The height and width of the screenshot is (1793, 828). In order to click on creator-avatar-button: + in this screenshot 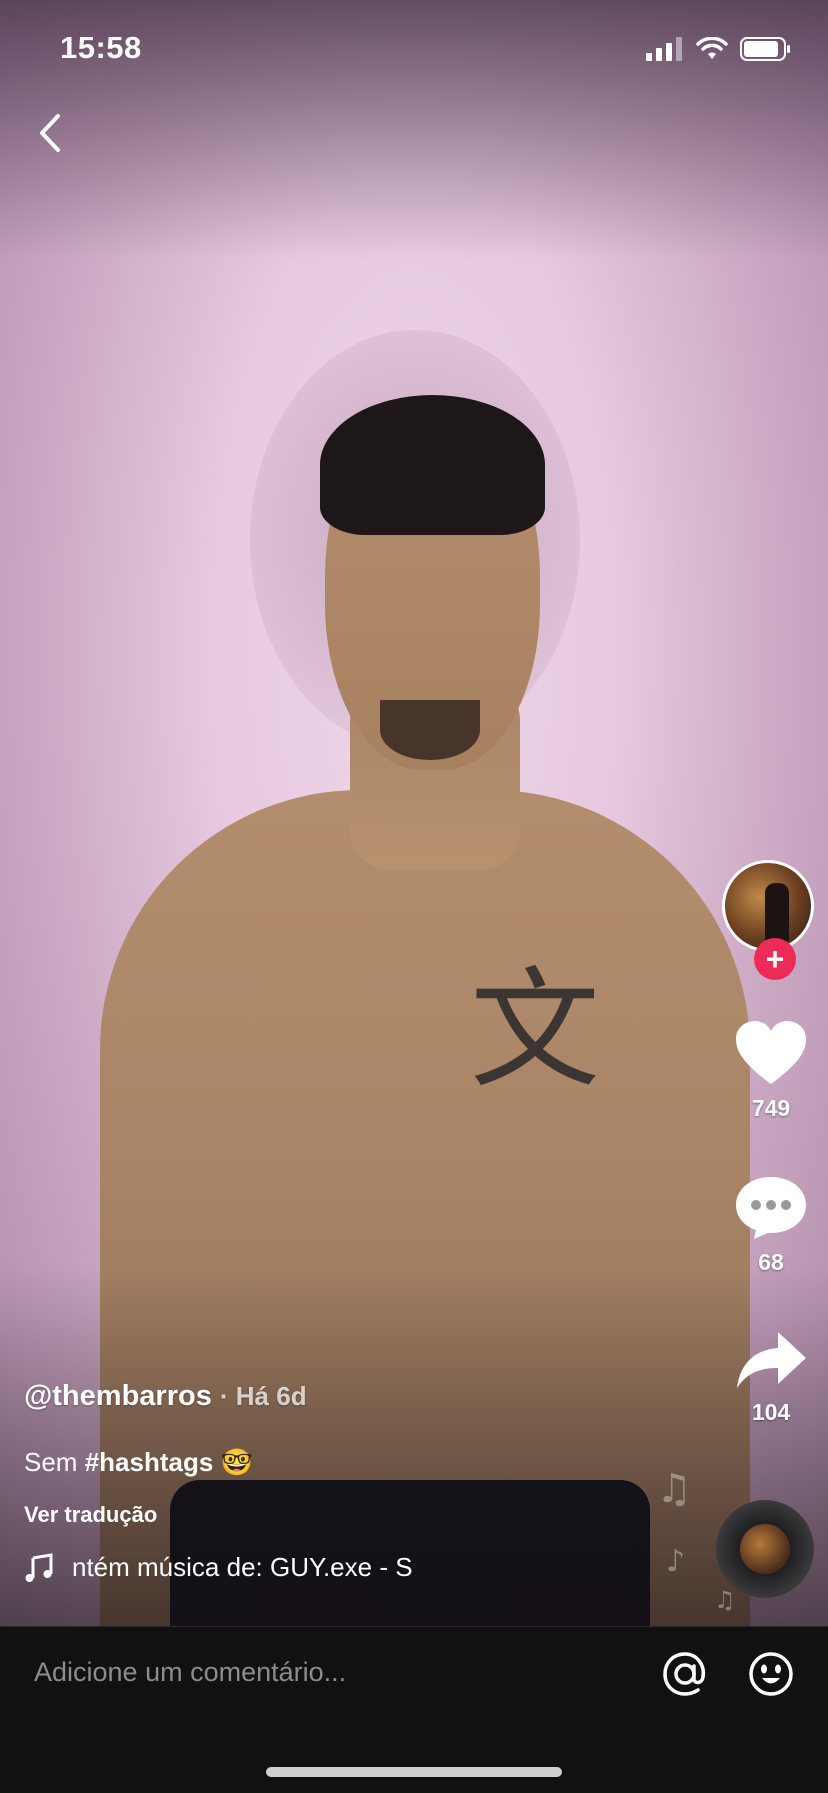, I will do `click(770, 920)`.